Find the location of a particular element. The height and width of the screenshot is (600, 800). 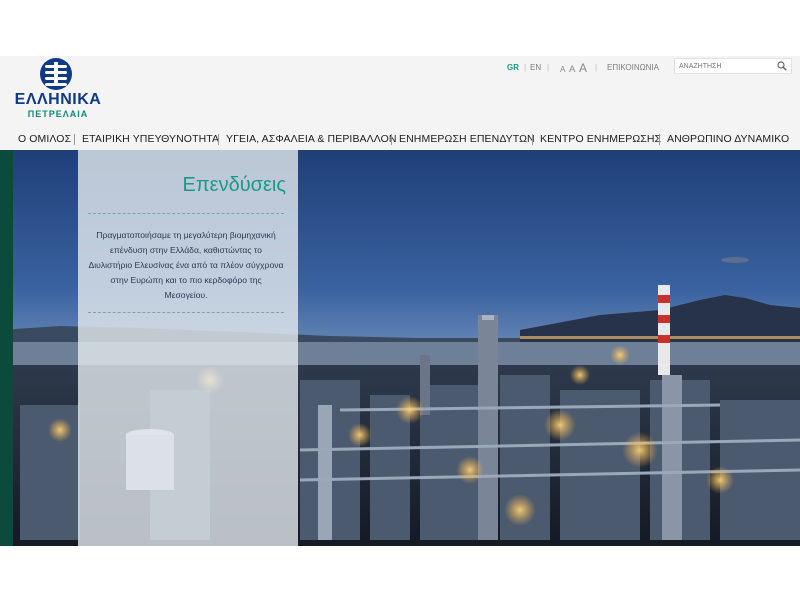

nav-item-health-safety-environment: ΥΓΕΙΑ, ΑΣΦΑΛΕΙΑ & ΠΕΡΙΒΑΛΛΟΝ is located at coordinates (311, 139).